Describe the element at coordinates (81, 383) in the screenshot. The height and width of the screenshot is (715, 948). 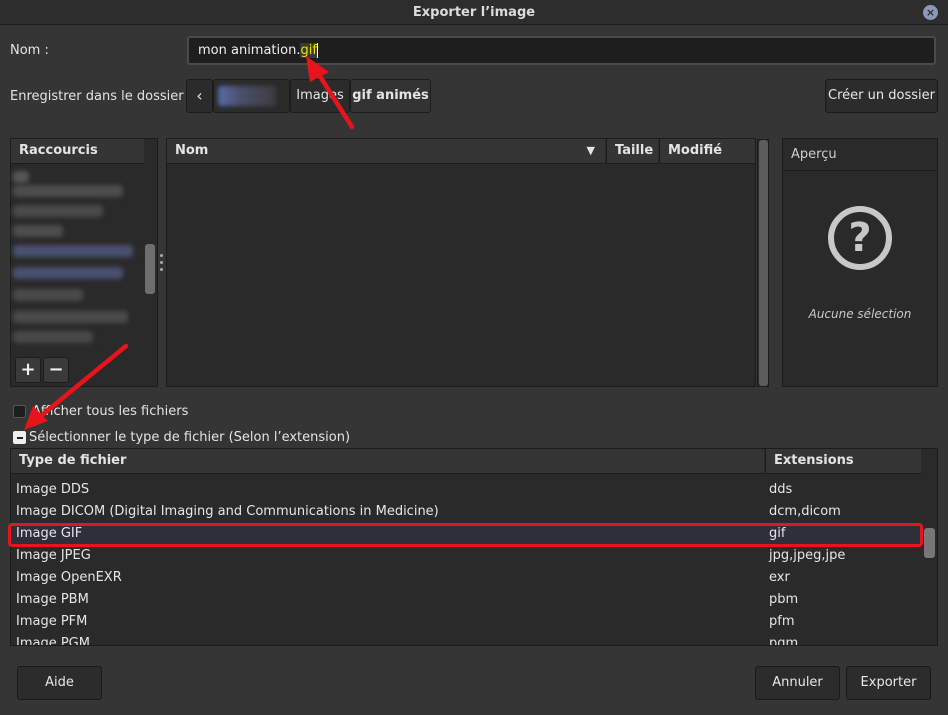
I see `arrow-to-expander` at that location.